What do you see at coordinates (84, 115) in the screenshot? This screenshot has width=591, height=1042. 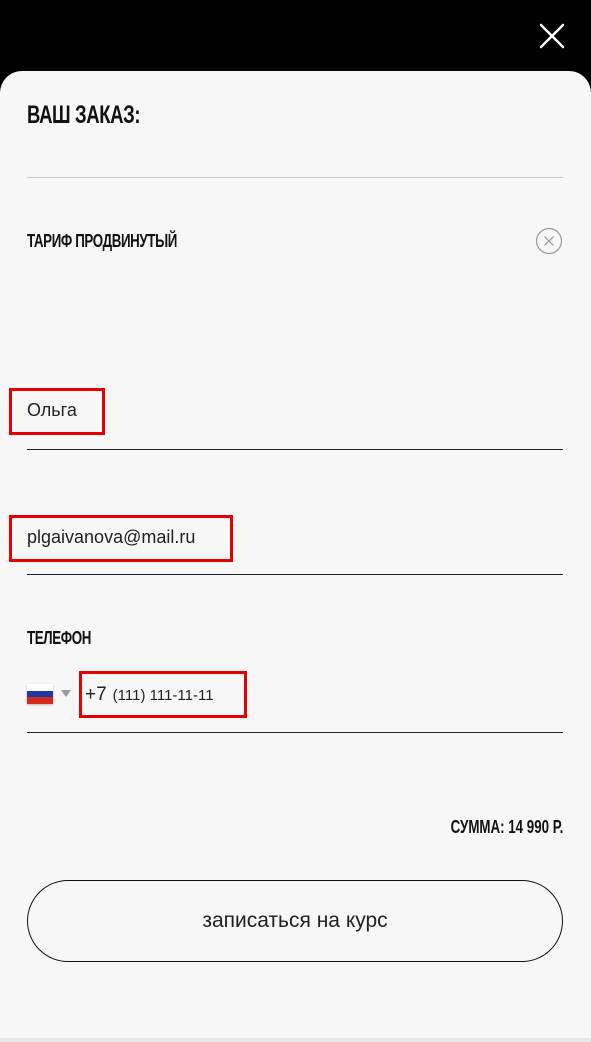 I see `order-title: Ваш заказ:` at bounding box center [84, 115].